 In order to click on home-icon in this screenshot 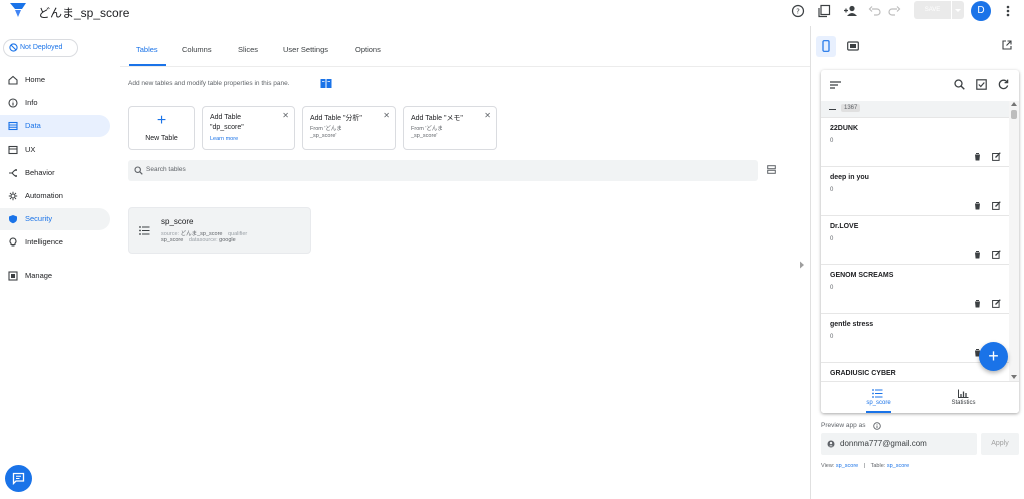, I will do `click(13, 80)`.